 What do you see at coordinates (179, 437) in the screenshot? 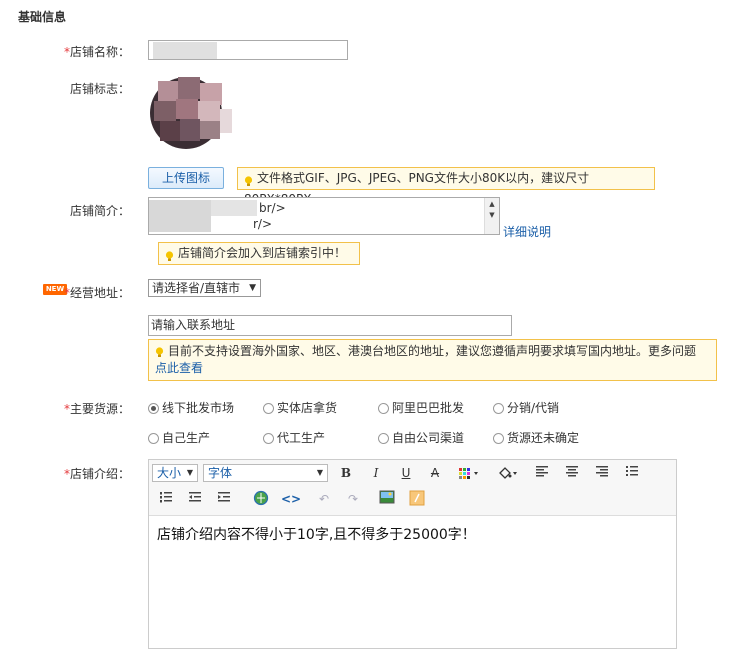
I see `source-option-self-produce: 自己生产` at bounding box center [179, 437].